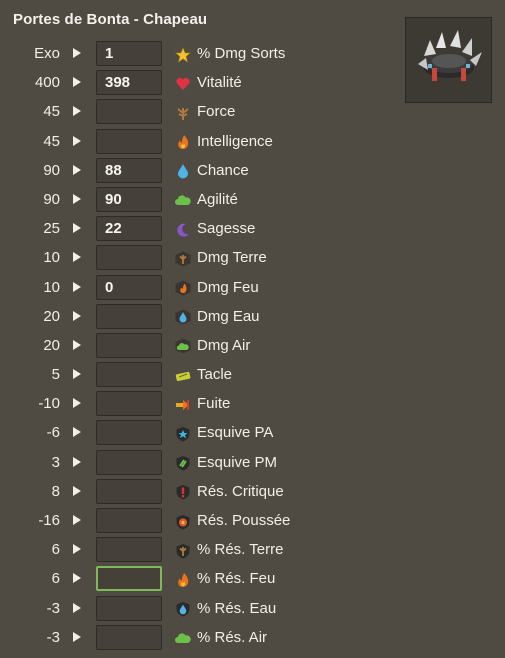 Image resolution: width=505 pixels, height=658 pixels. Describe the element at coordinates (240, 550) in the screenshot. I see `stat-label: % Rés. Terre` at that location.